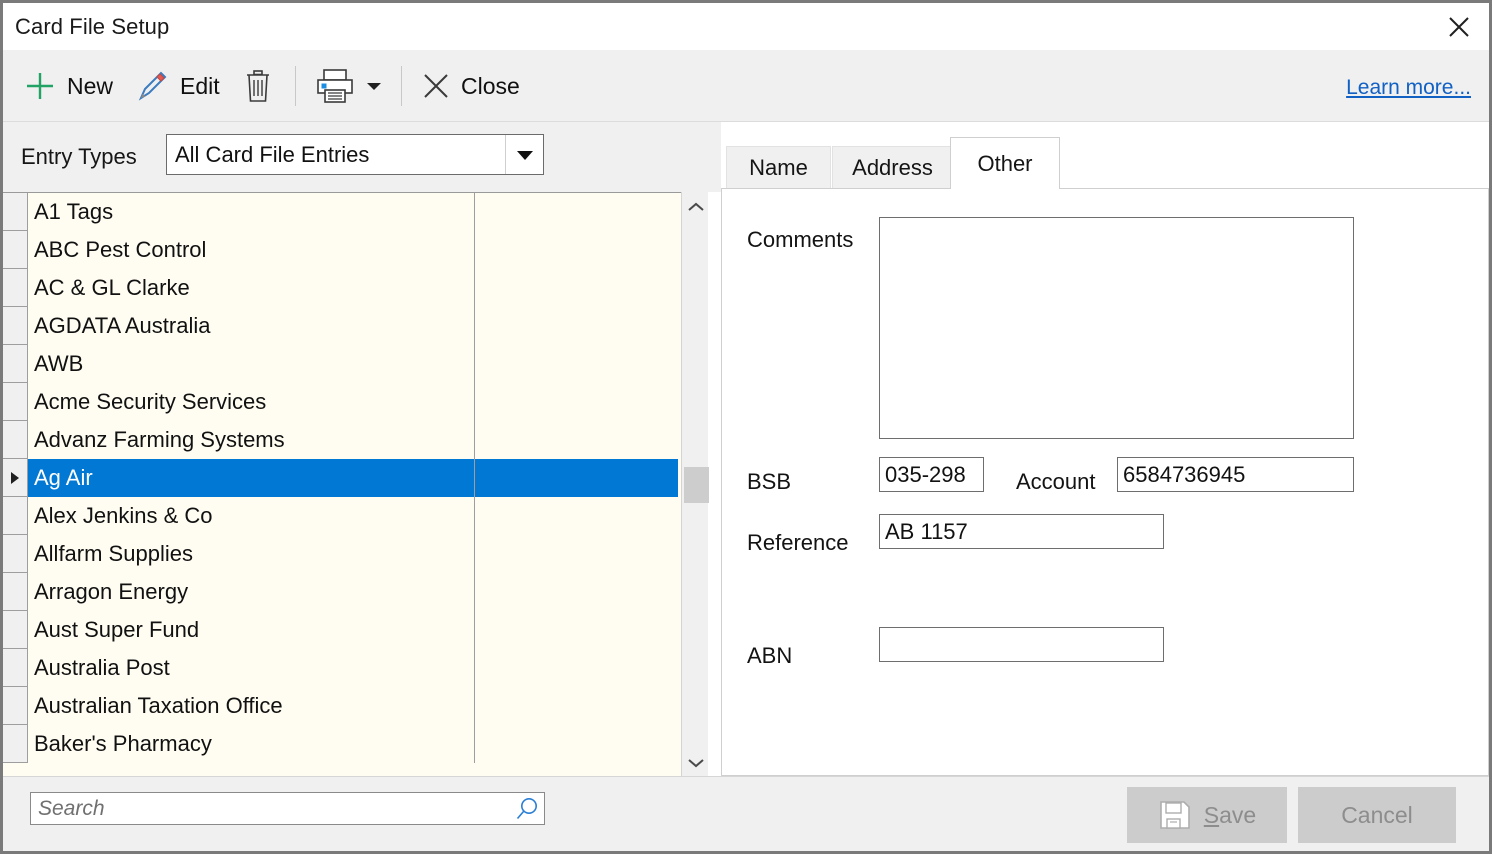 This screenshot has width=1492, height=854. I want to click on edit-button-label: Edit, so click(200, 85).